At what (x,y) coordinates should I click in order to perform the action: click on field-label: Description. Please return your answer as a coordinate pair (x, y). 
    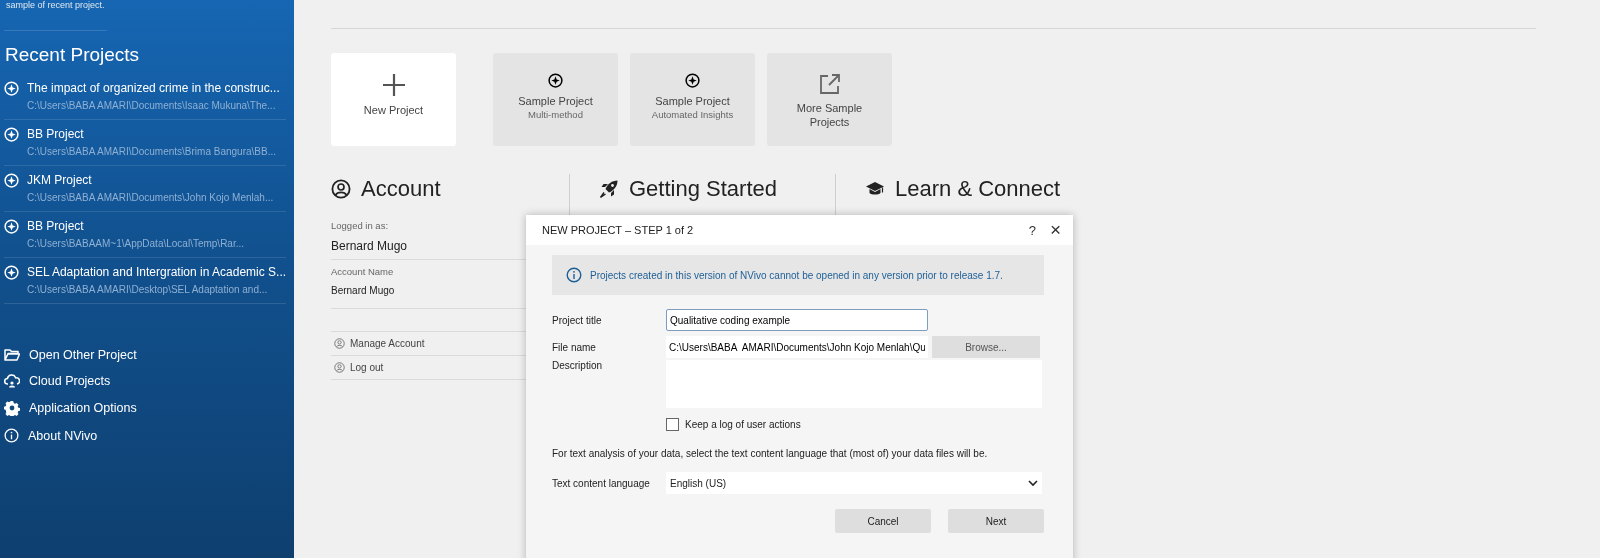
    Looking at the image, I should click on (578, 365).